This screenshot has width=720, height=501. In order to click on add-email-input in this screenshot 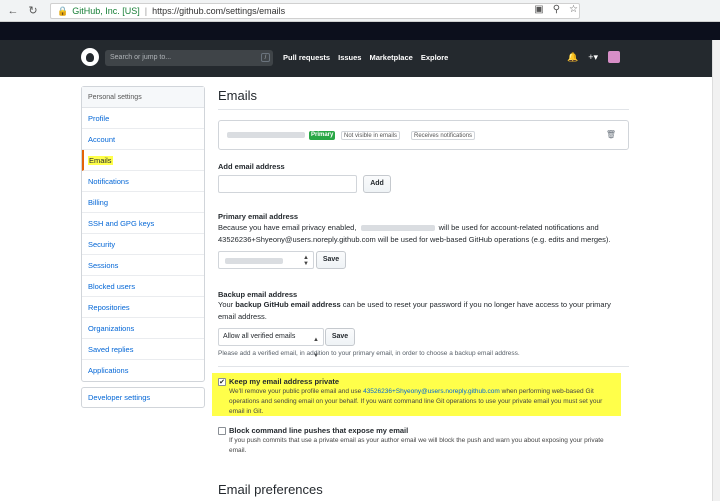, I will do `click(287, 184)`.